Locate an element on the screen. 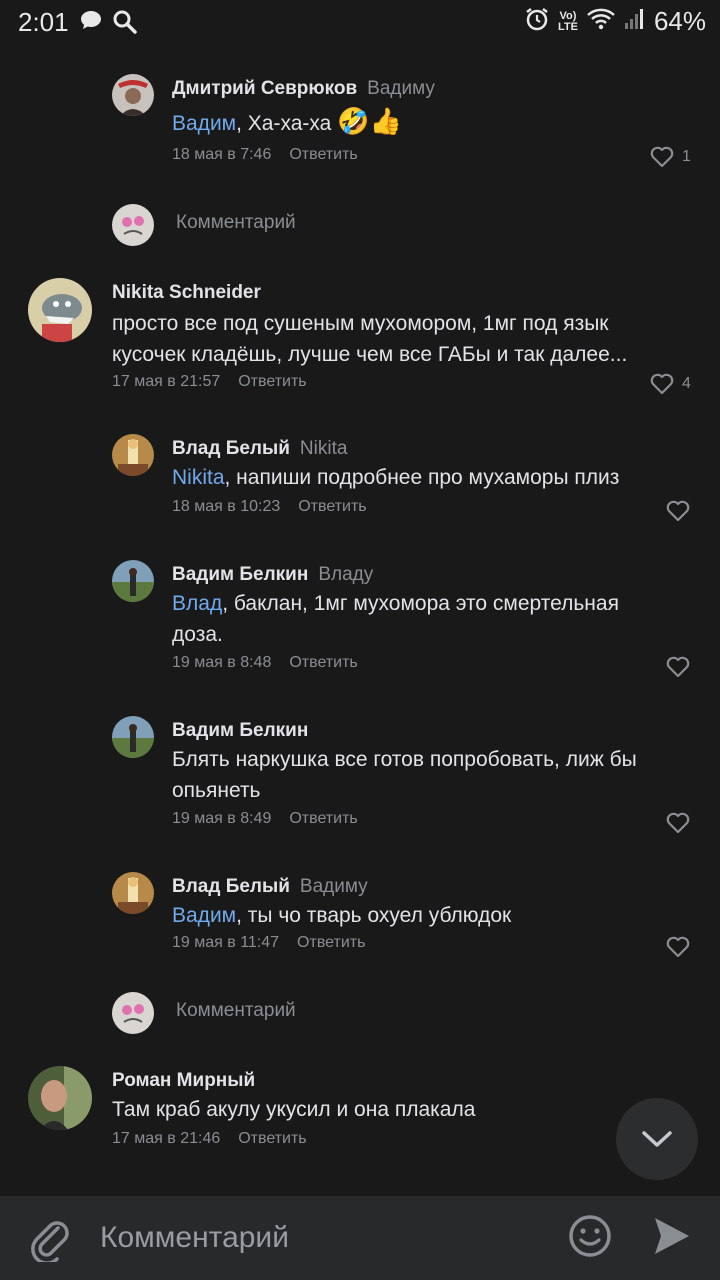  comment-meta: 19 мая в 8:49 Ответить is located at coordinates (265, 819).